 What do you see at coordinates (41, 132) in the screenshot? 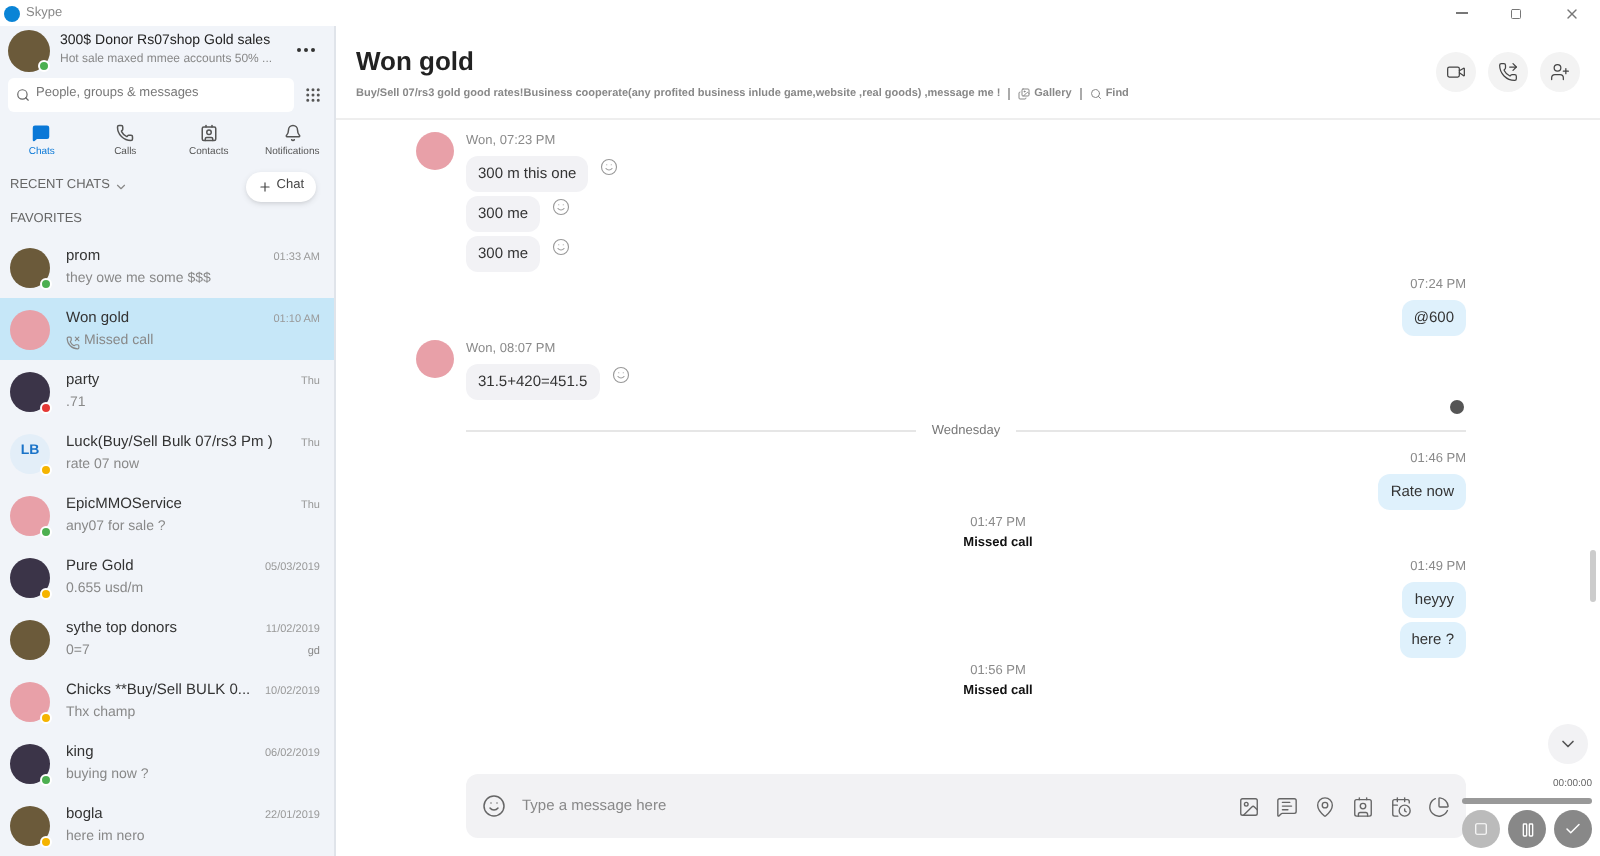
I see `chats-icon` at bounding box center [41, 132].